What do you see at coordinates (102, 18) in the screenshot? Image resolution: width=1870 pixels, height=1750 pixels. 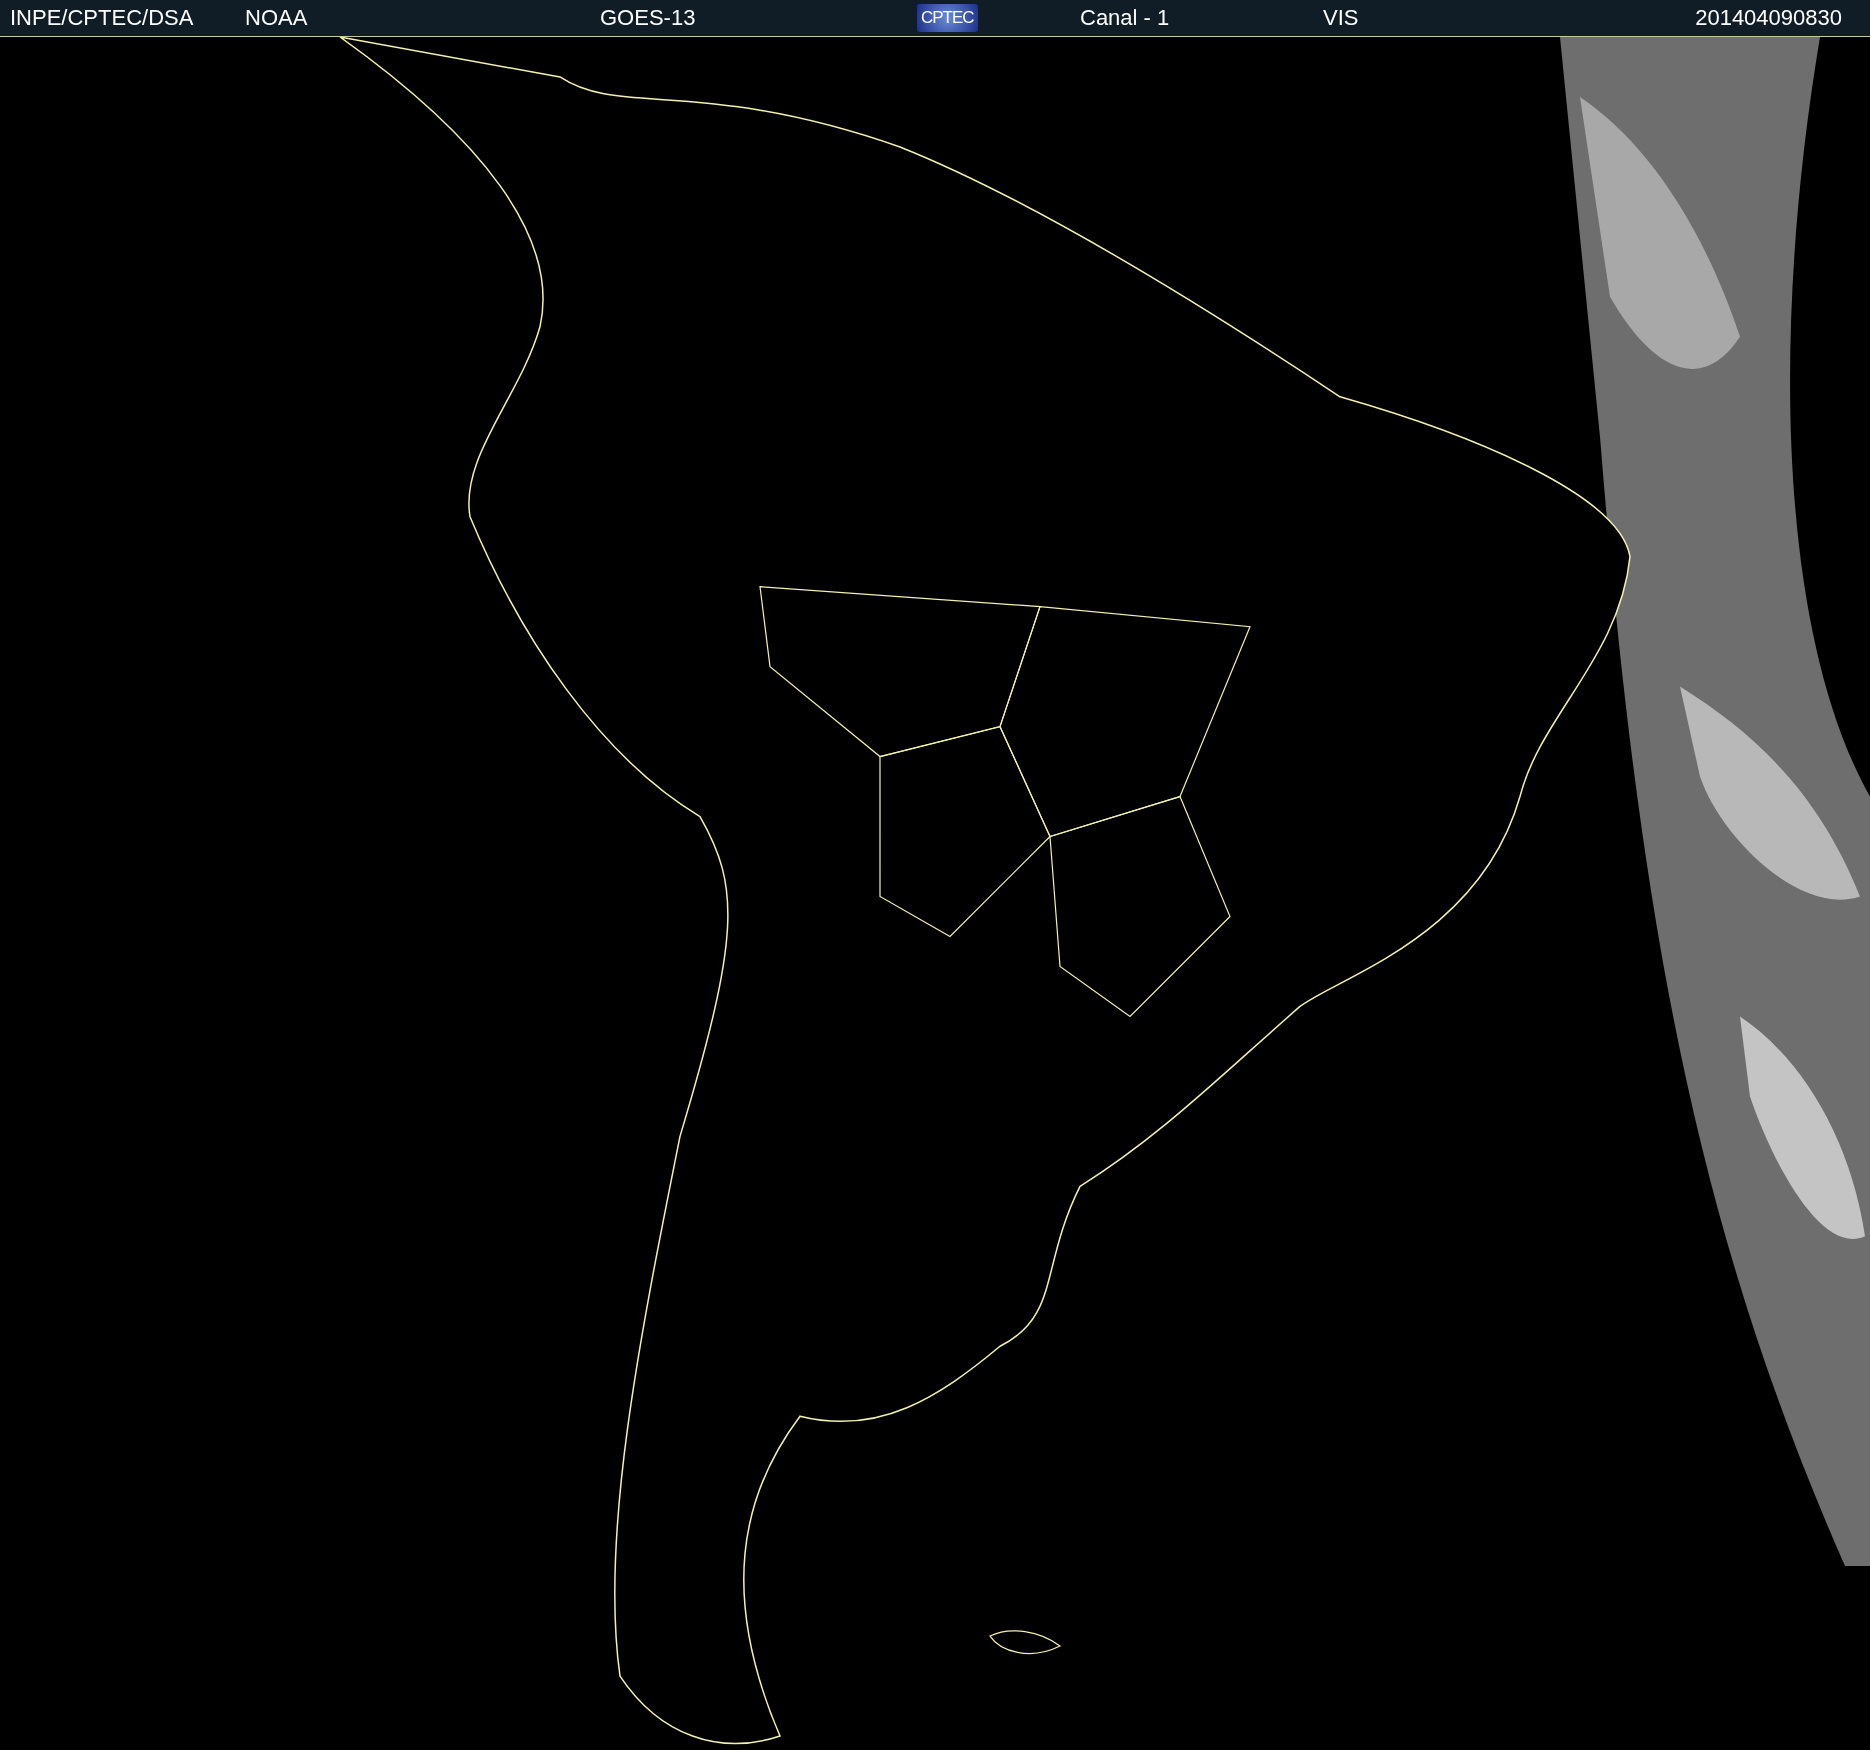 I see `header-text: INPE/CPTEC/DSA` at bounding box center [102, 18].